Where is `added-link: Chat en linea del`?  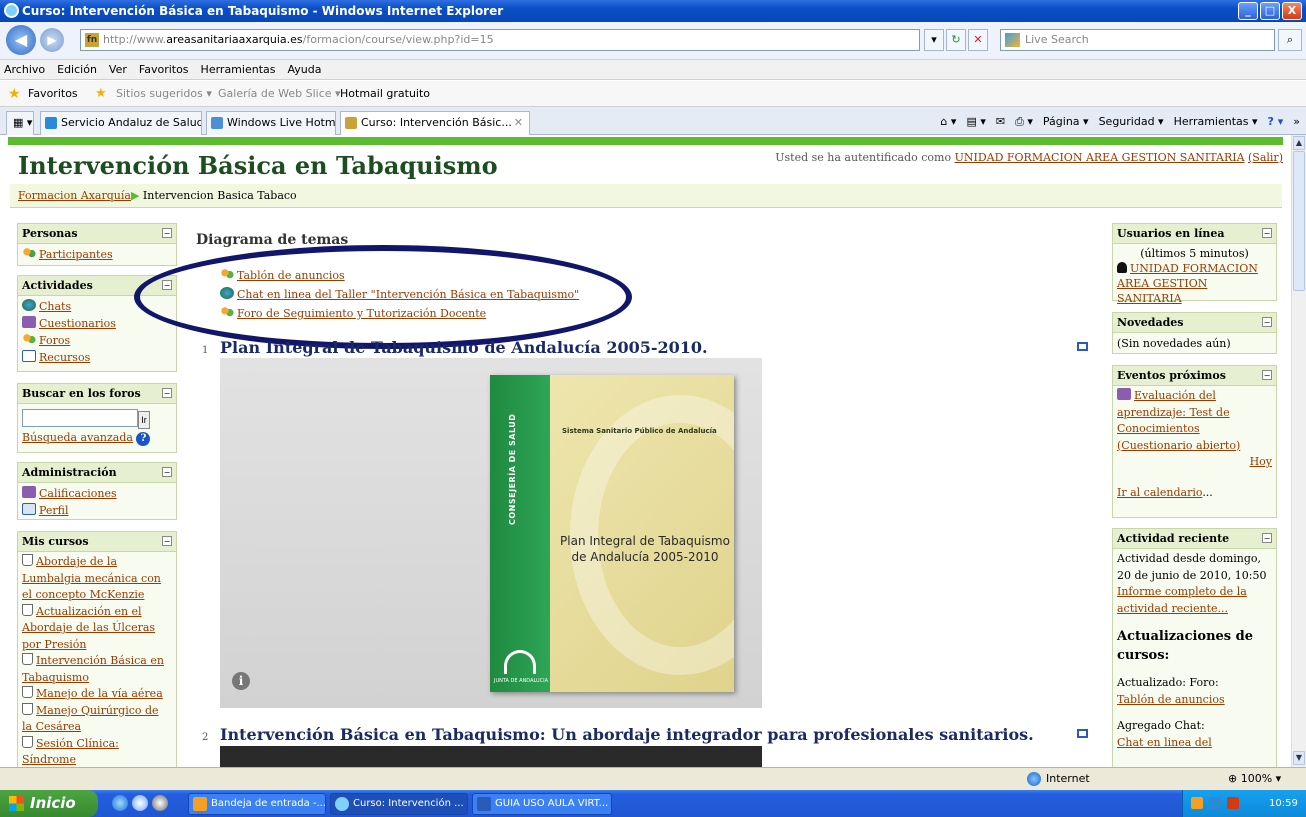
added-link: Chat en linea del is located at coordinates (1164, 742).